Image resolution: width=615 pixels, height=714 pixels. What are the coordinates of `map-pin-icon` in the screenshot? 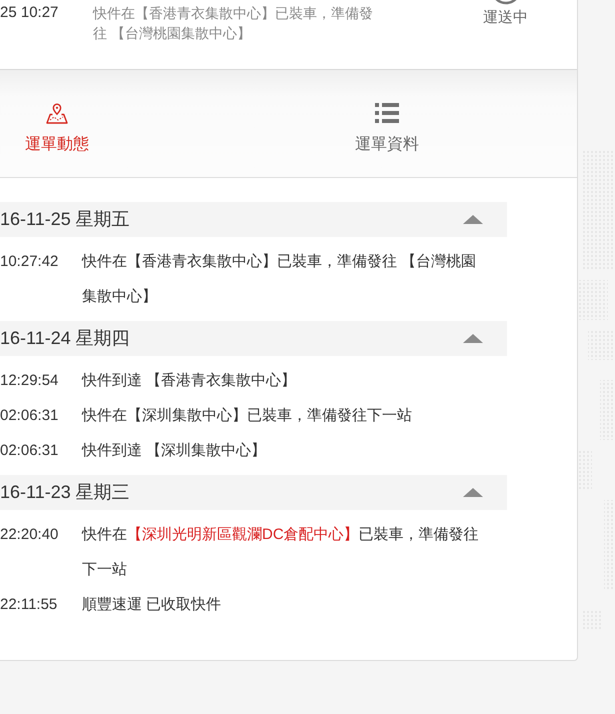 It's located at (57, 113).